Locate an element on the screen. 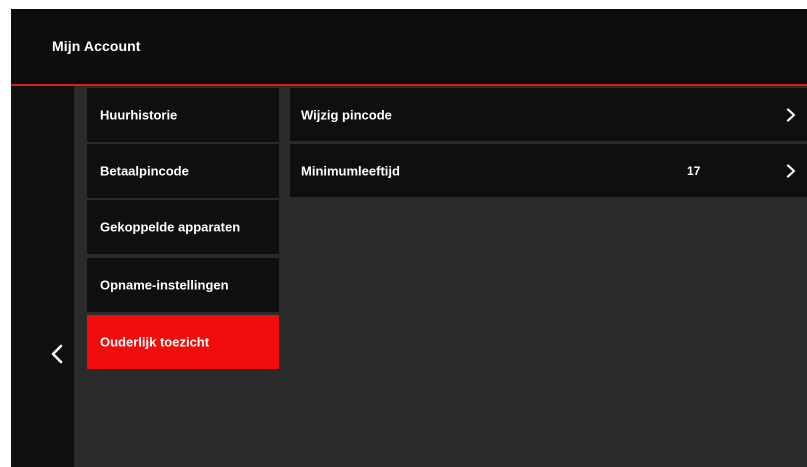 The width and height of the screenshot is (807, 467). back-button is located at coordinates (42, 276).